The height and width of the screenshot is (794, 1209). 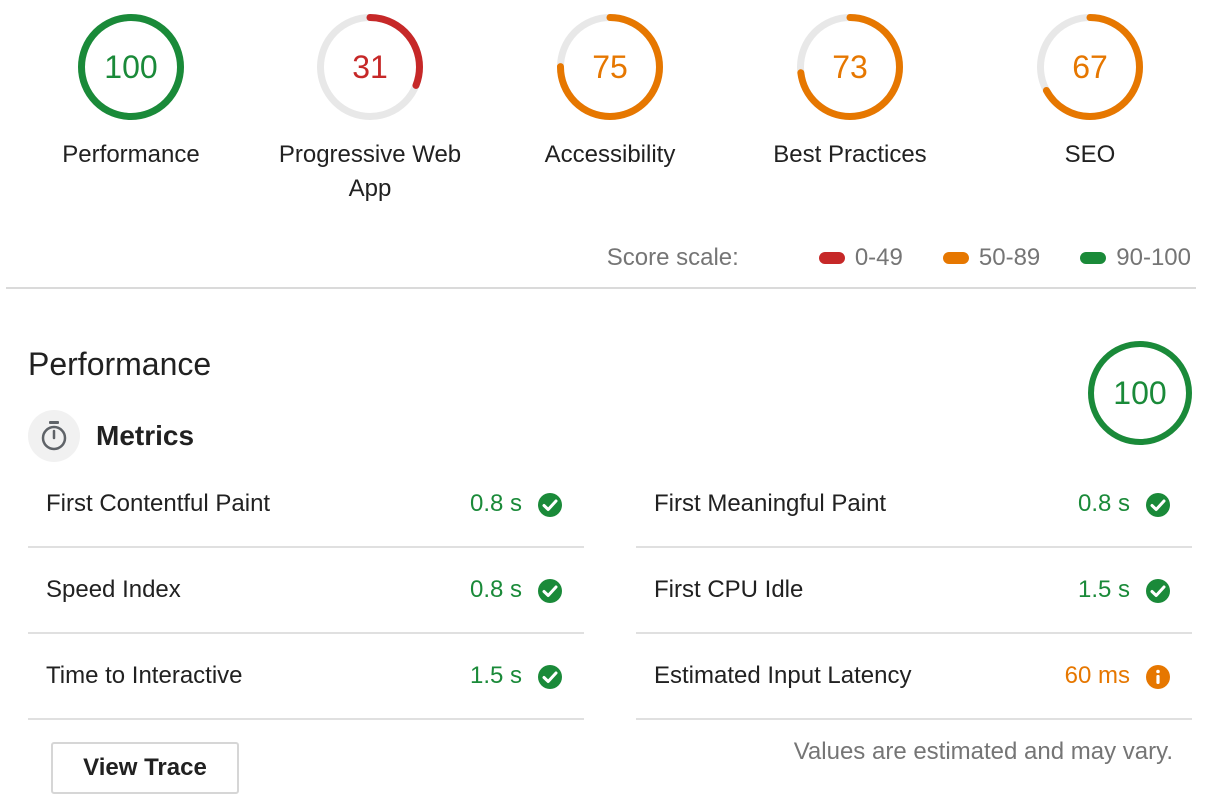 I want to click on gauge-score: 31, so click(x=370, y=67).